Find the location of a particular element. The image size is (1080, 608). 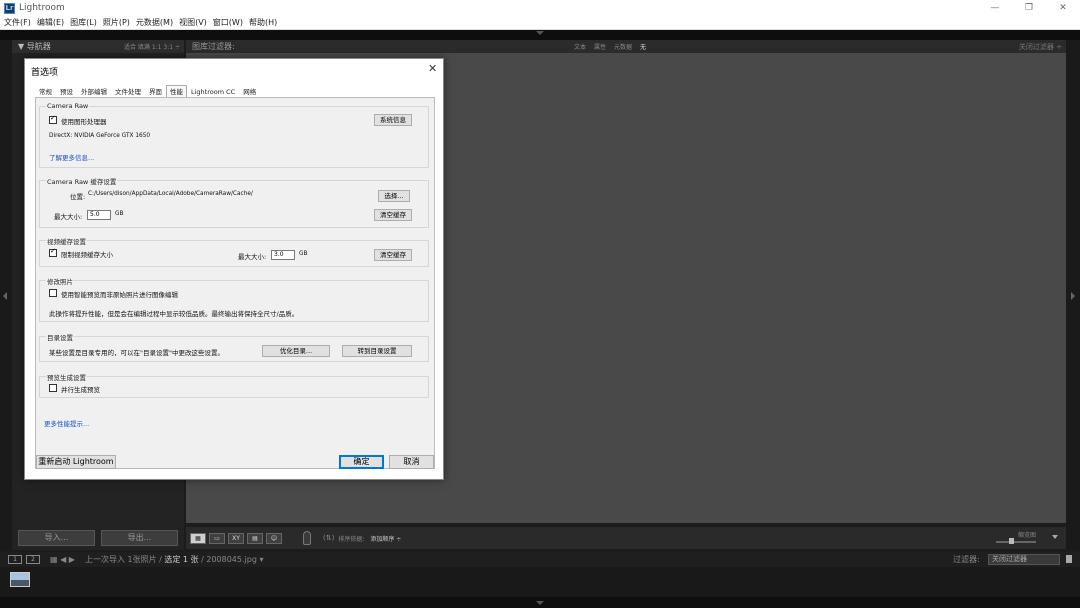

develop-title: 修改照片 is located at coordinates (60, 281).